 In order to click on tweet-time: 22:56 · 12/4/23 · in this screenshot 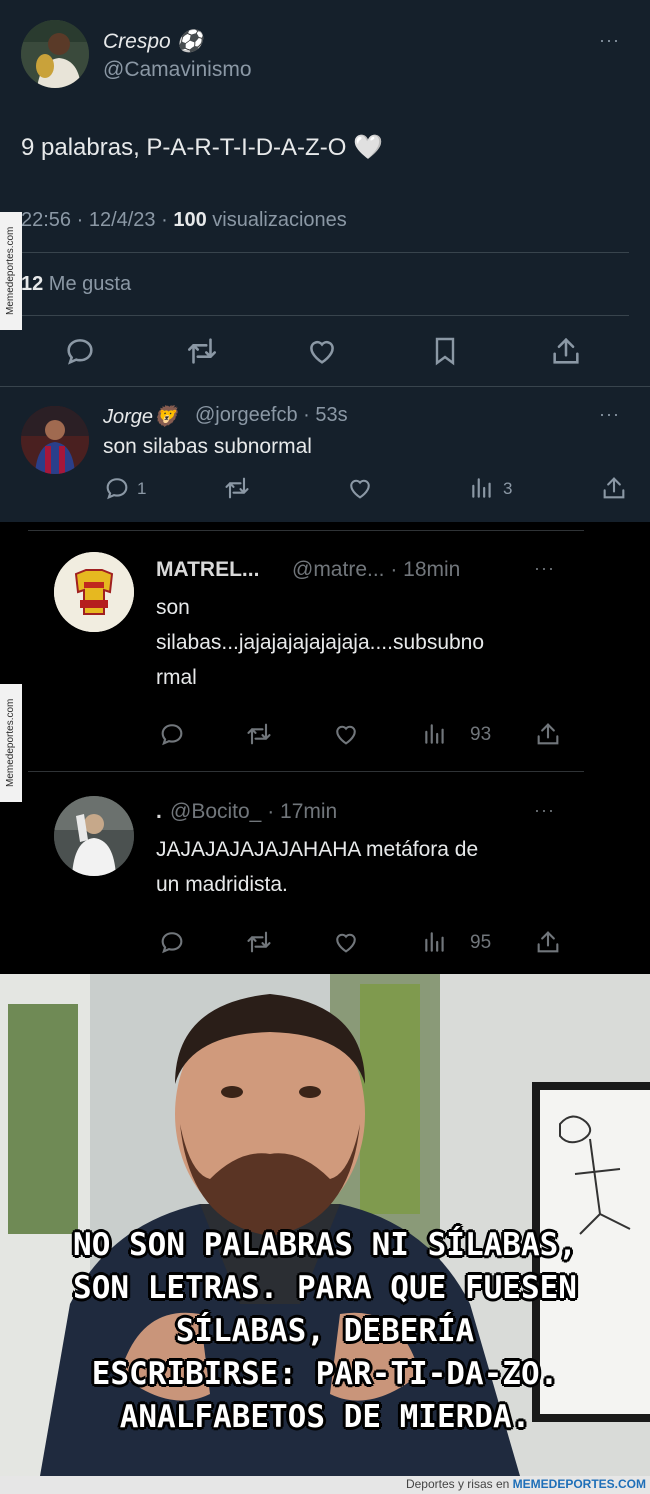, I will do `click(97, 220)`.